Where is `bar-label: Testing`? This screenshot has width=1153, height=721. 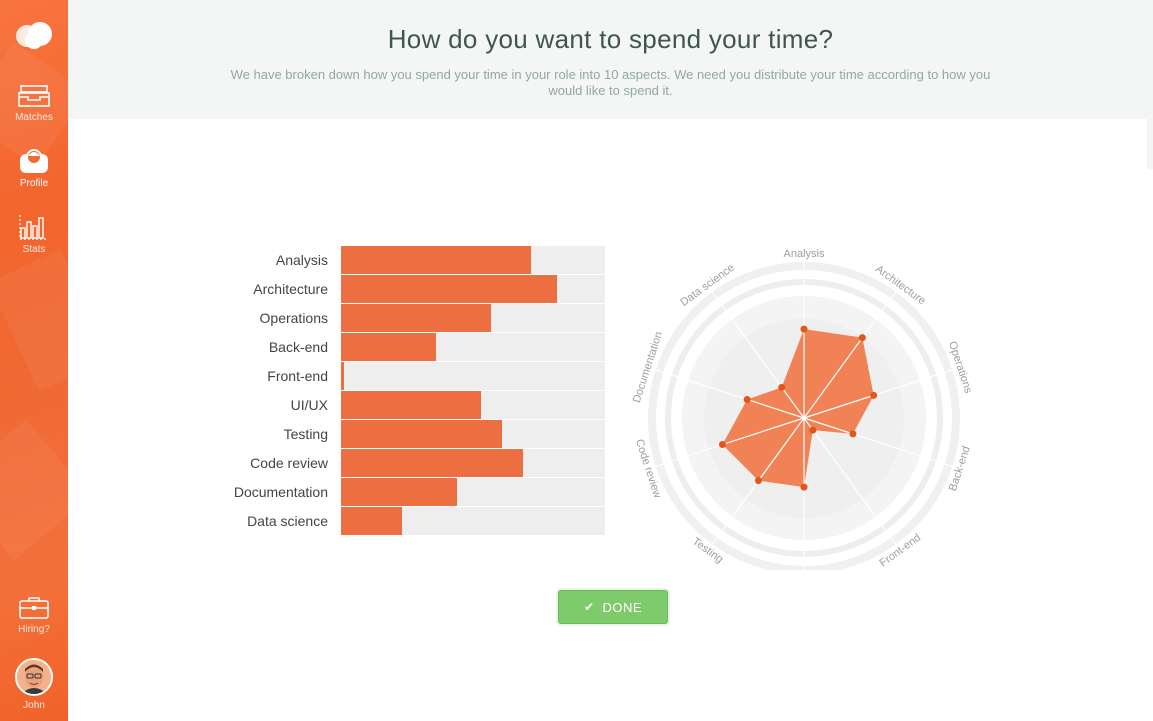 bar-label: Testing is located at coordinates (305, 434).